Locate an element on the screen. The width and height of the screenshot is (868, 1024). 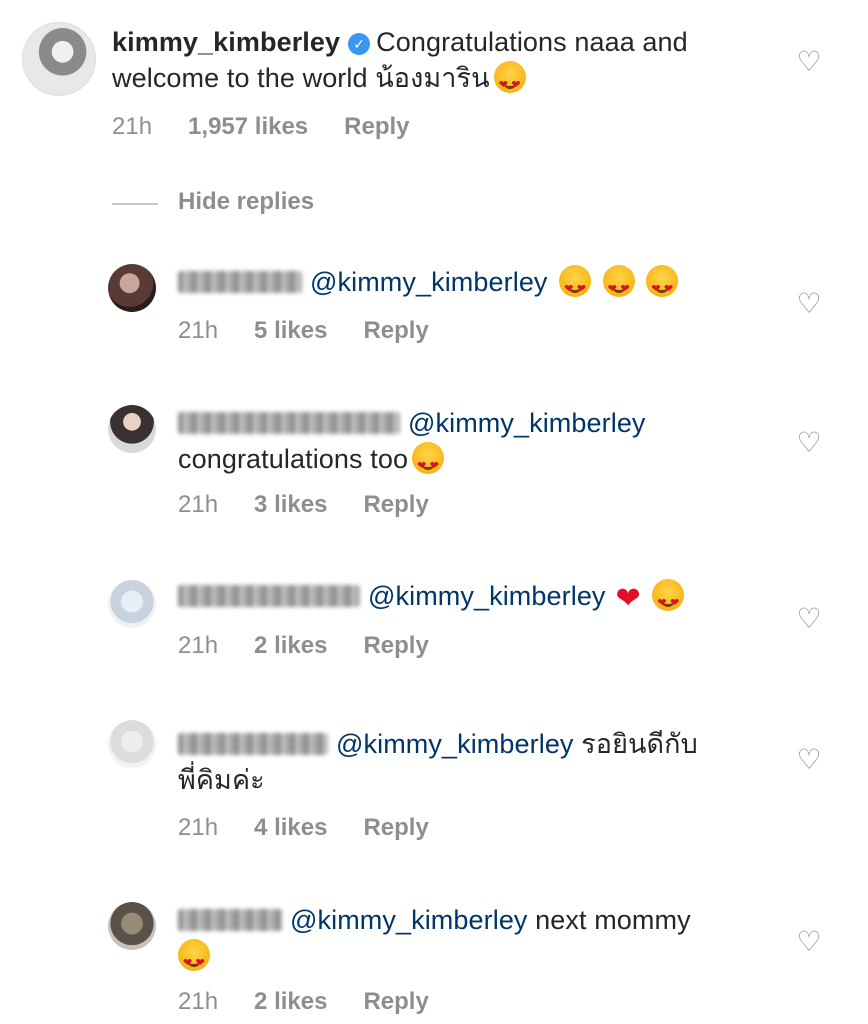
reply-meta: 21h 5 likes Reply is located at coordinates (321, 331).